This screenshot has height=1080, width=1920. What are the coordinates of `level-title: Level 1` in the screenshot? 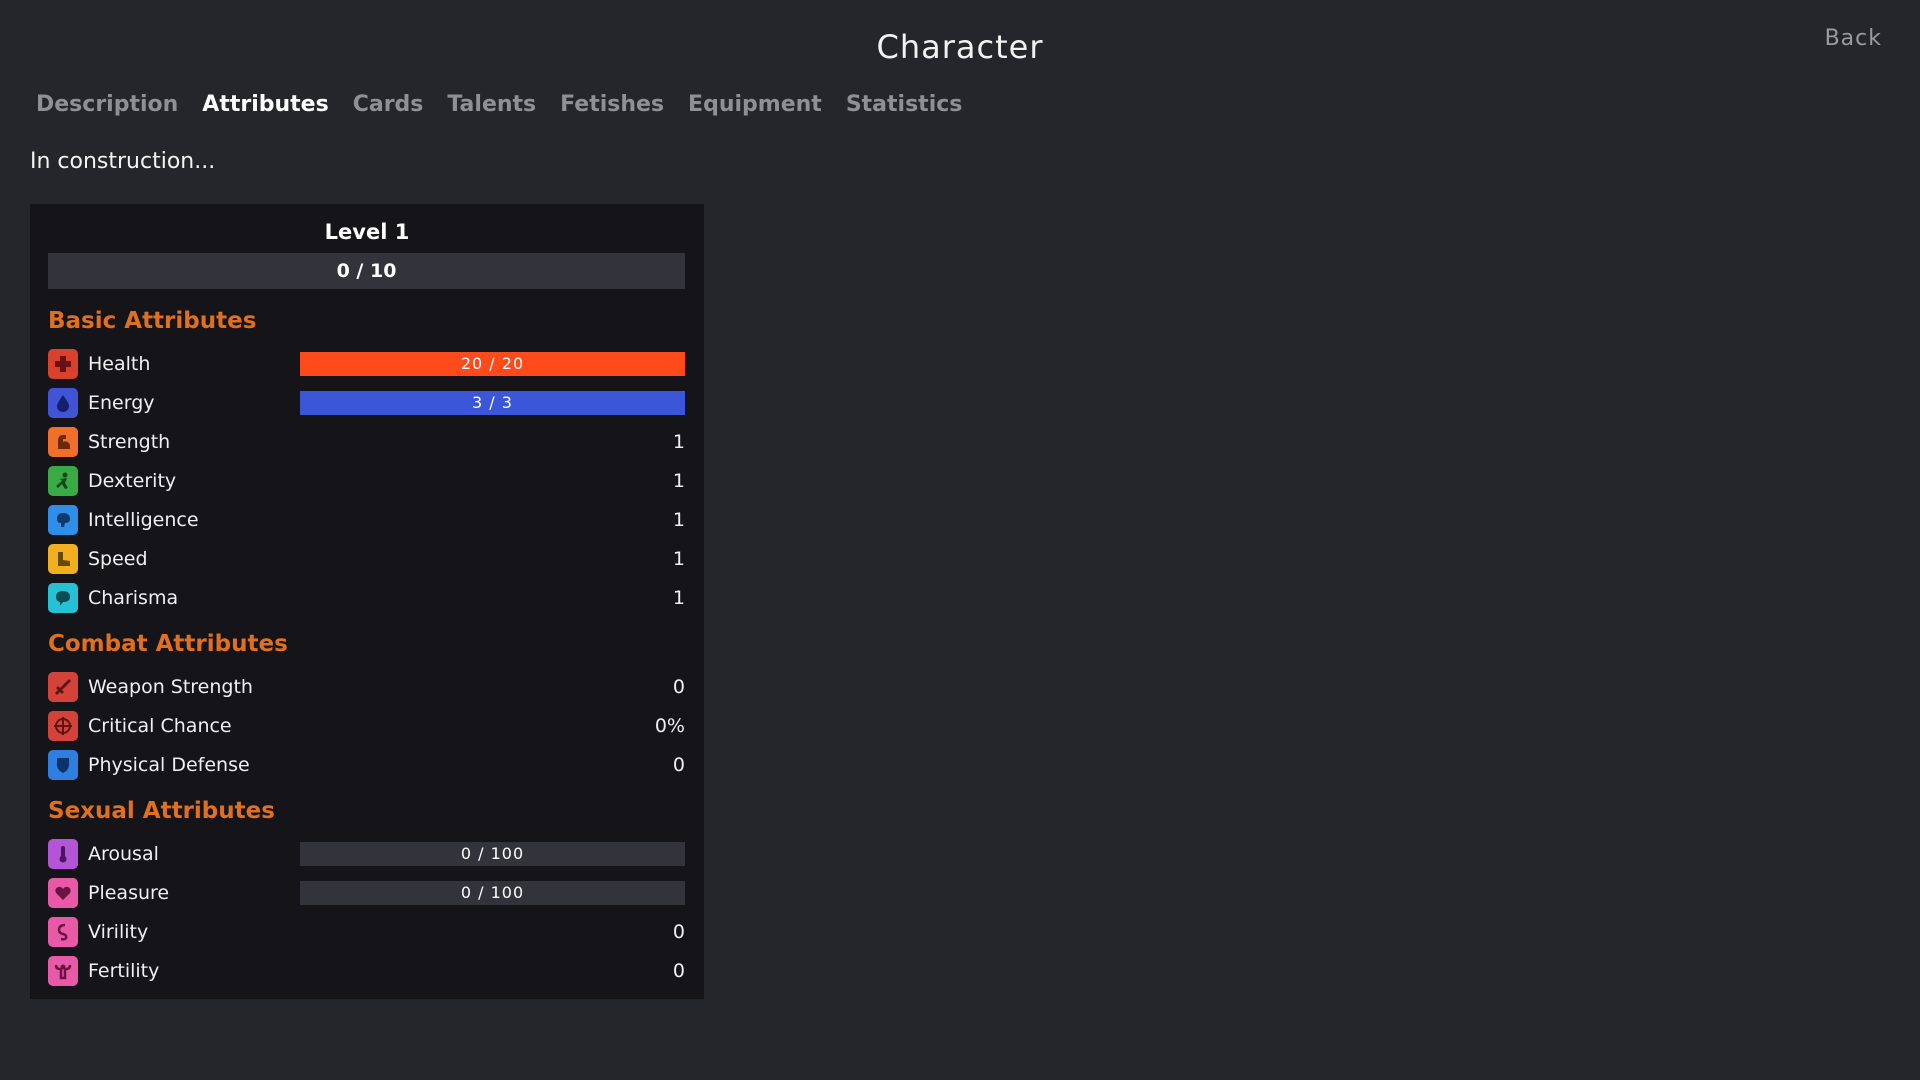 It's located at (367, 232).